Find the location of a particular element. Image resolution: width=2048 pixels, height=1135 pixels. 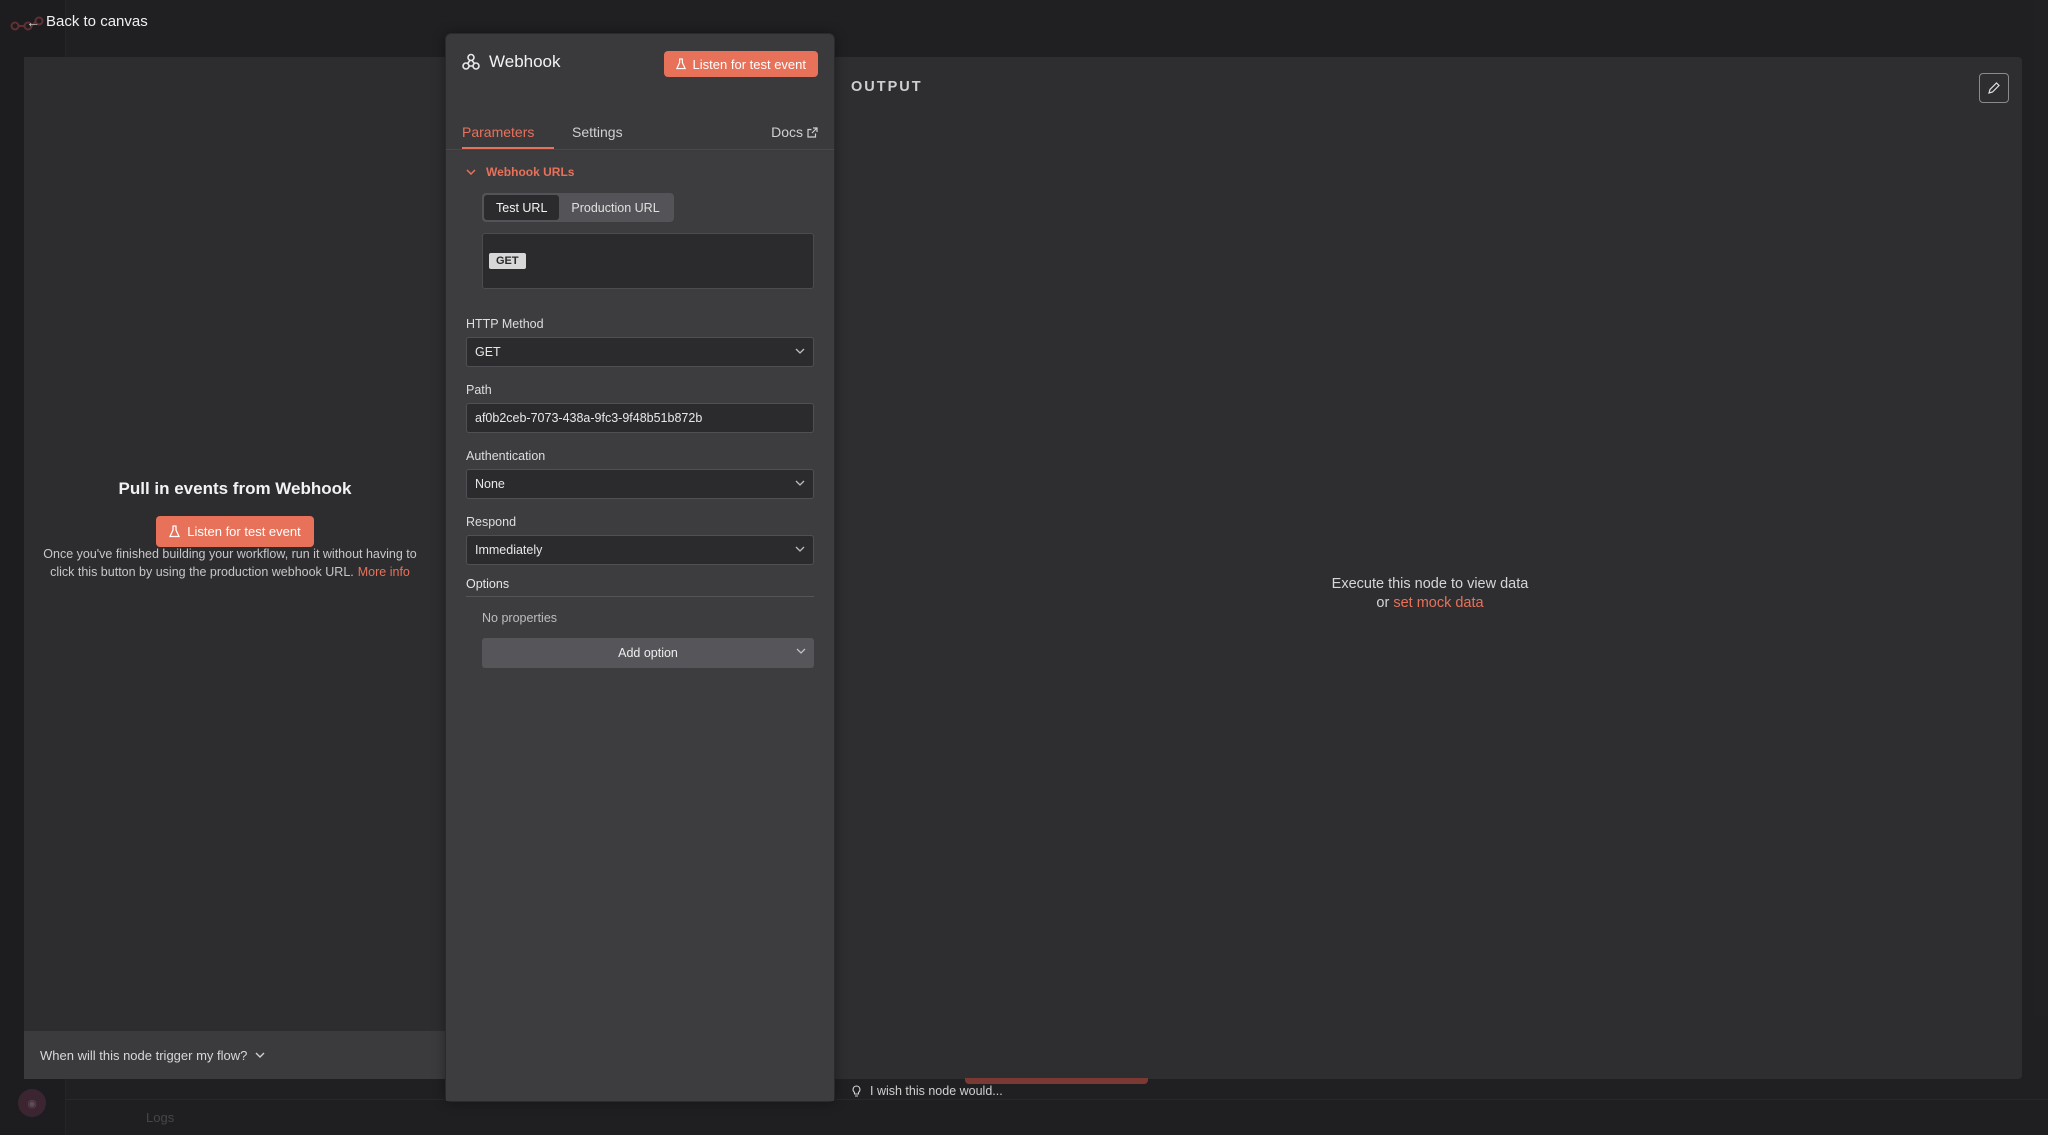

trigger-question-toggle: When will this node trigger my flow? is located at coordinates (235, 1055).